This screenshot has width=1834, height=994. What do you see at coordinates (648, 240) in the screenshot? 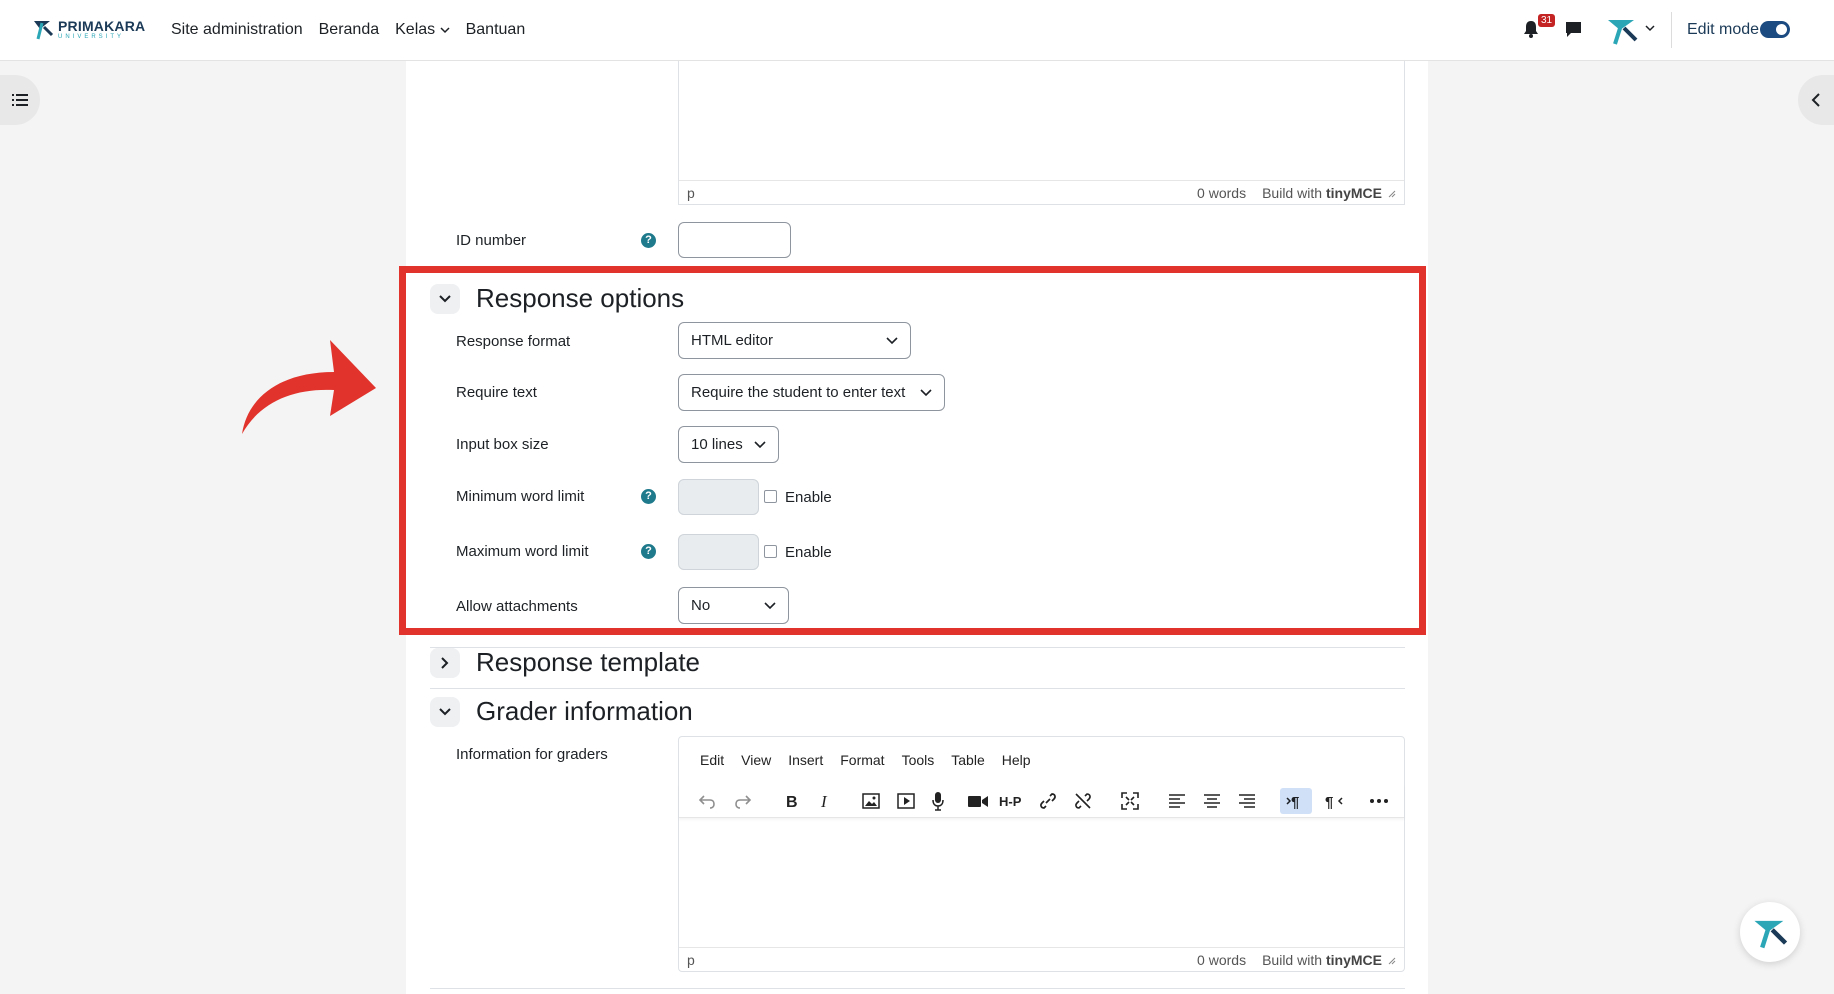
I see `help-icon: ?` at bounding box center [648, 240].